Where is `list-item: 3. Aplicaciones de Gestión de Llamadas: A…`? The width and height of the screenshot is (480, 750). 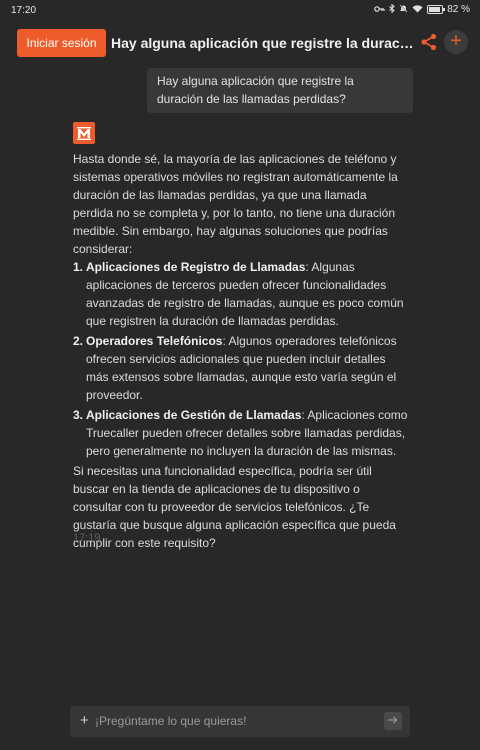 list-item: 3. Aplicaciones de Gestión de Llamadas: A… is located at coordinates (241, 433).